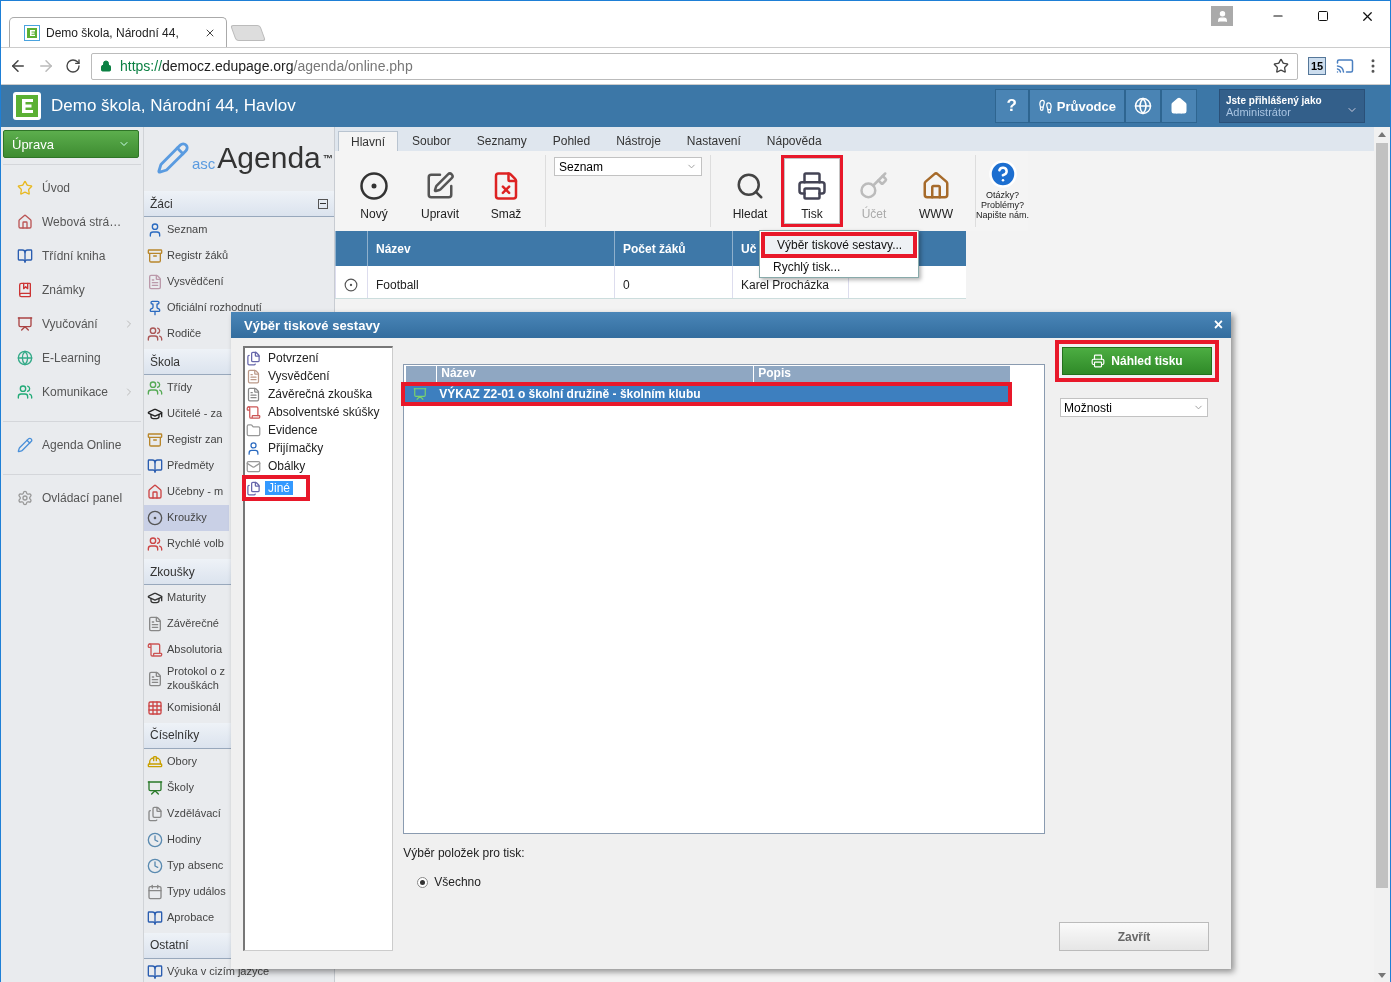 This screenshot has width=1391, height=982. I want to click on section-title: Škola, so click(165, 361).